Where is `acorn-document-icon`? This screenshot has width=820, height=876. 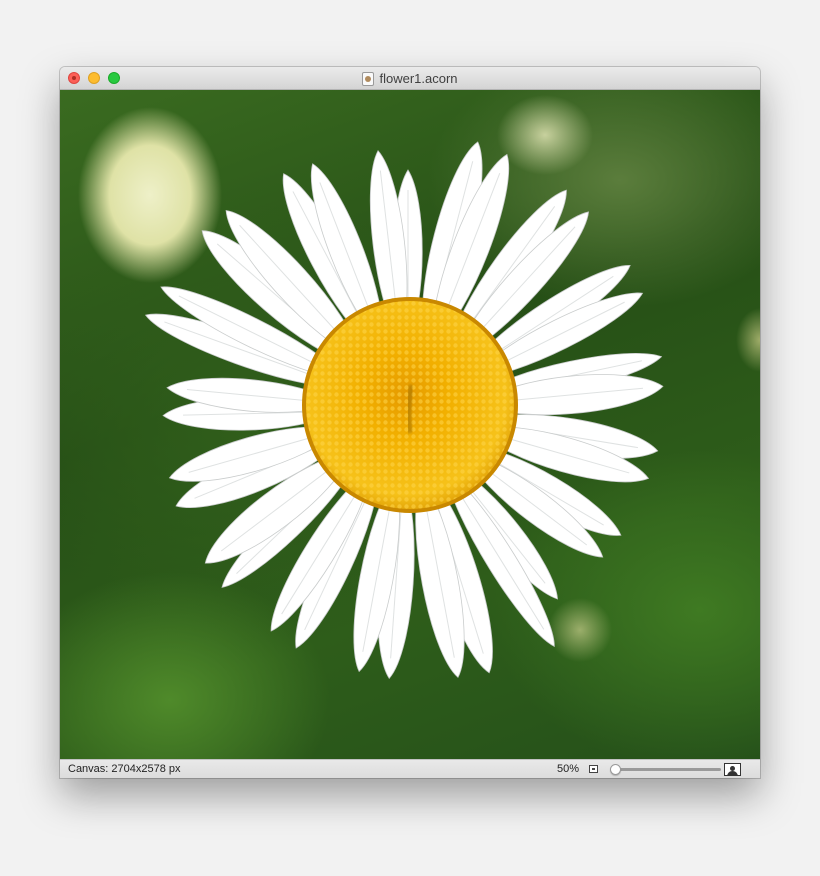 acorn-document-icon is located at coordinates (368, 78).